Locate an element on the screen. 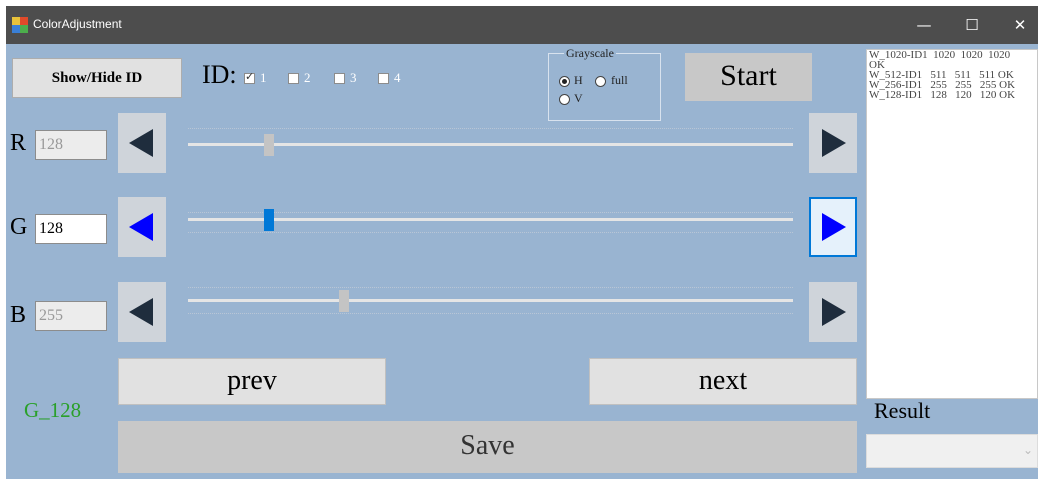 This screenshot has height=479, width=1038. b-slider-ticks-bottom is located at coordinates (490, 313).